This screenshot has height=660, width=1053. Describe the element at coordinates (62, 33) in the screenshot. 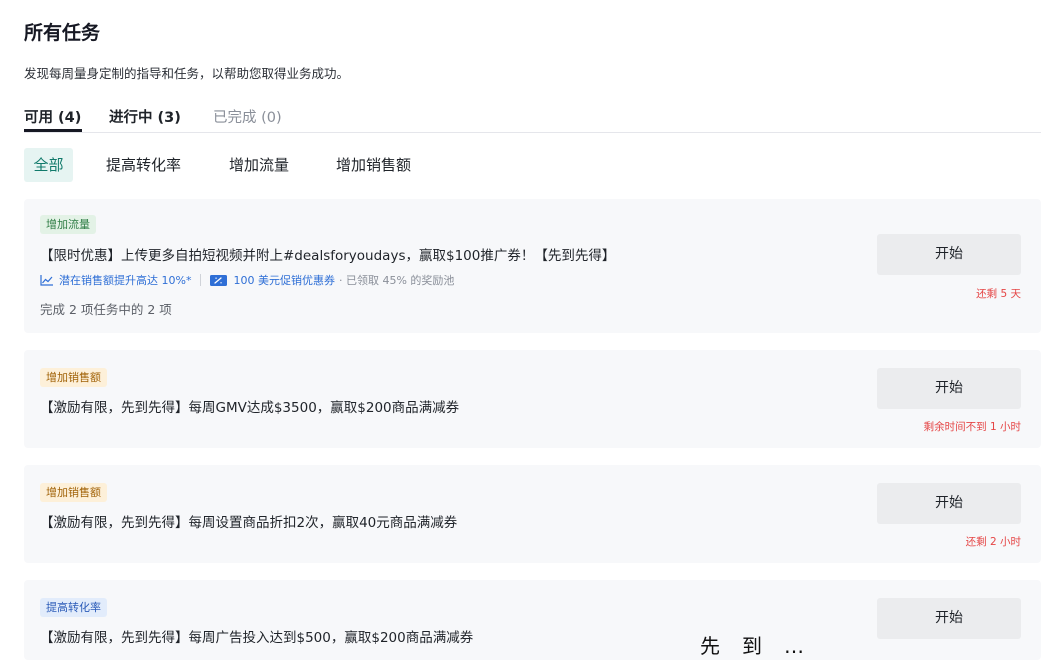

I see `page-title: 所有任务` at that location.